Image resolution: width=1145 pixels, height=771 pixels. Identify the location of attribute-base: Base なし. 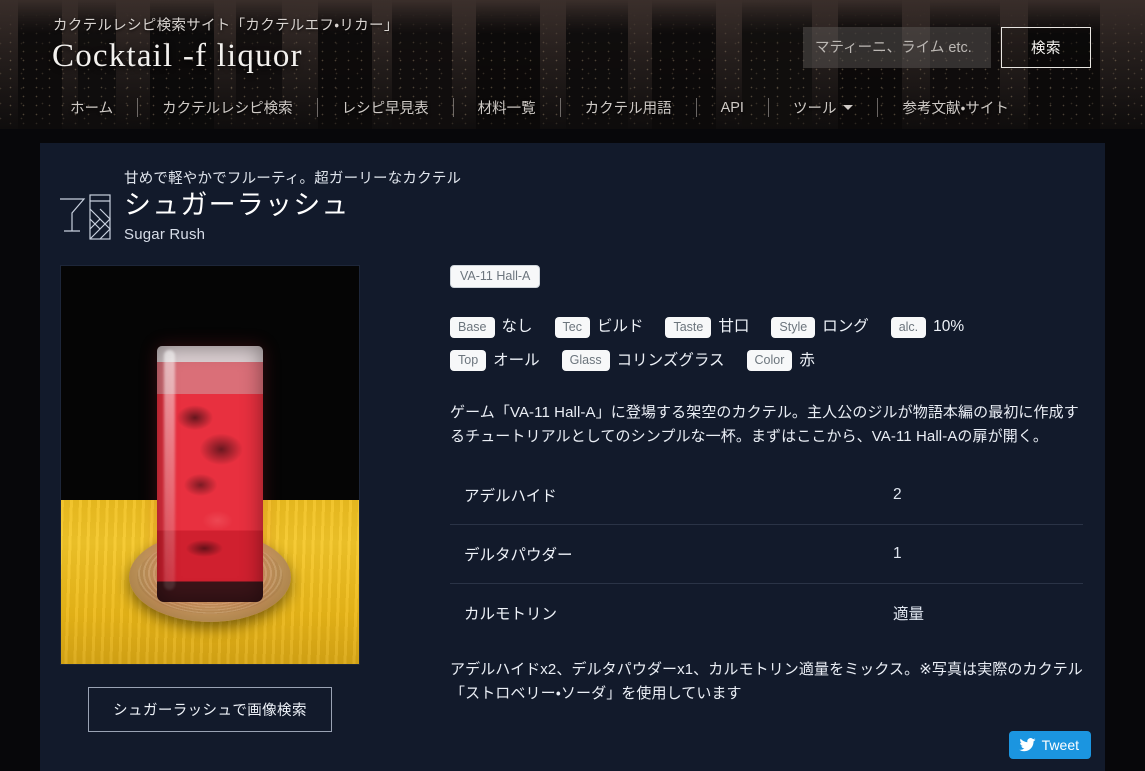
(491, 327).